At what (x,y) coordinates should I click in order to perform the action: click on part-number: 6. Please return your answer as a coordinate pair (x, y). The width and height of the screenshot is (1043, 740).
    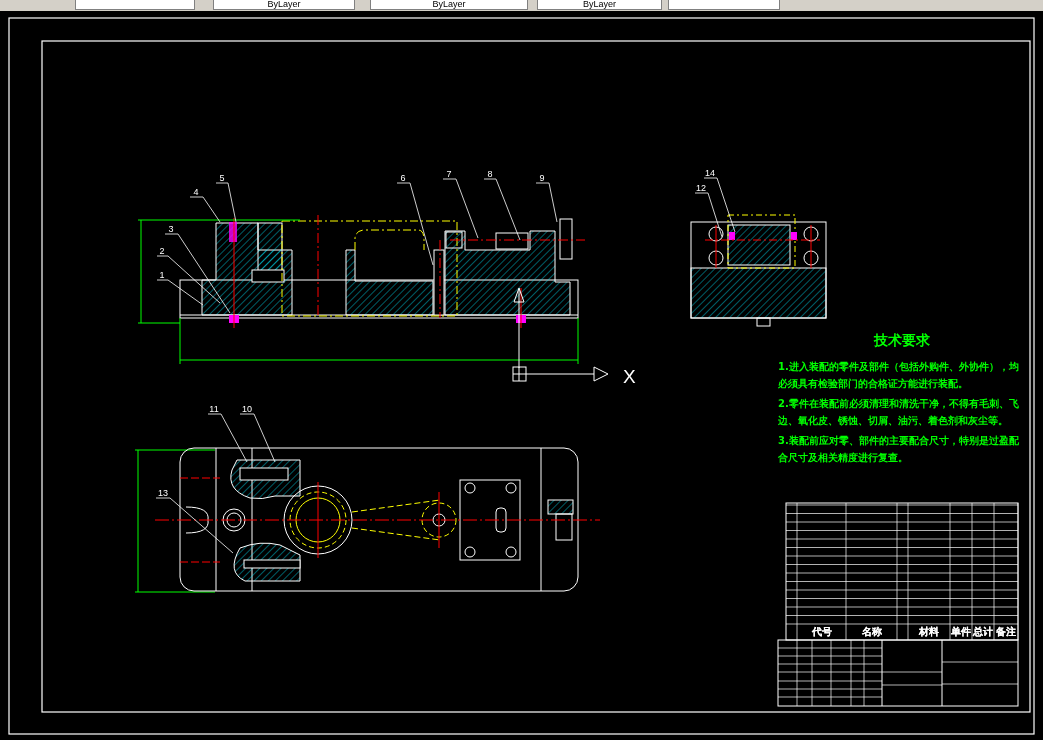
    Looking at the image, I should click on (403, 178).